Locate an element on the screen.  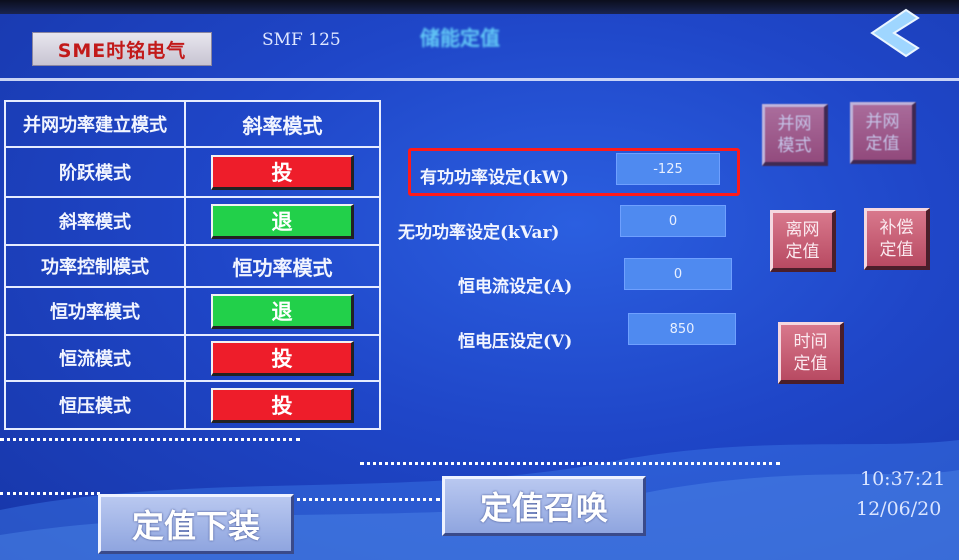
page-title: 储能定值 is located at coordinates (460, 38).